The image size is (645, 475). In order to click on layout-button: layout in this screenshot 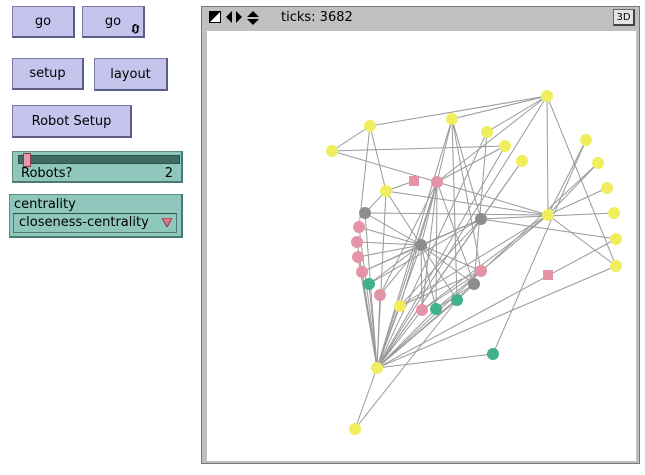, I will do `click(131, 74)`.